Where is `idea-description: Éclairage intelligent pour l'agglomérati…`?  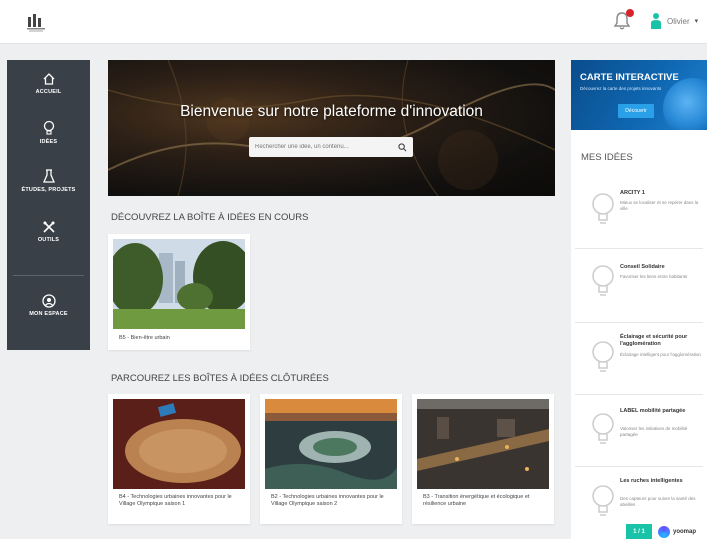
idea-description: Éclairage intelligent pour l'agglomérati… is located at coordinates (660, 354).